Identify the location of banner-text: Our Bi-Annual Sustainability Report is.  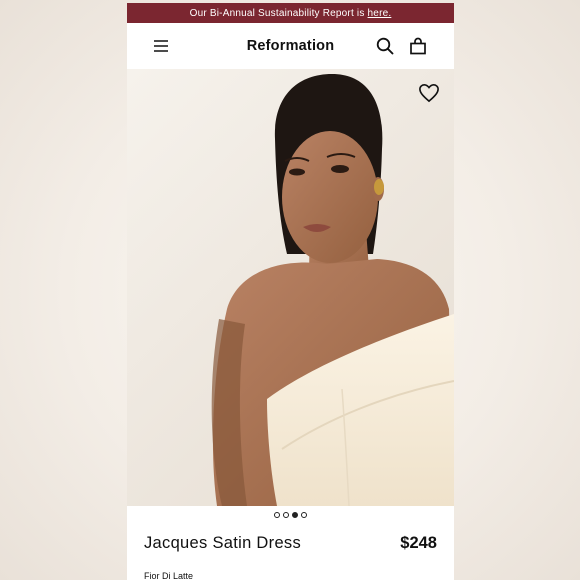
(277, 13).